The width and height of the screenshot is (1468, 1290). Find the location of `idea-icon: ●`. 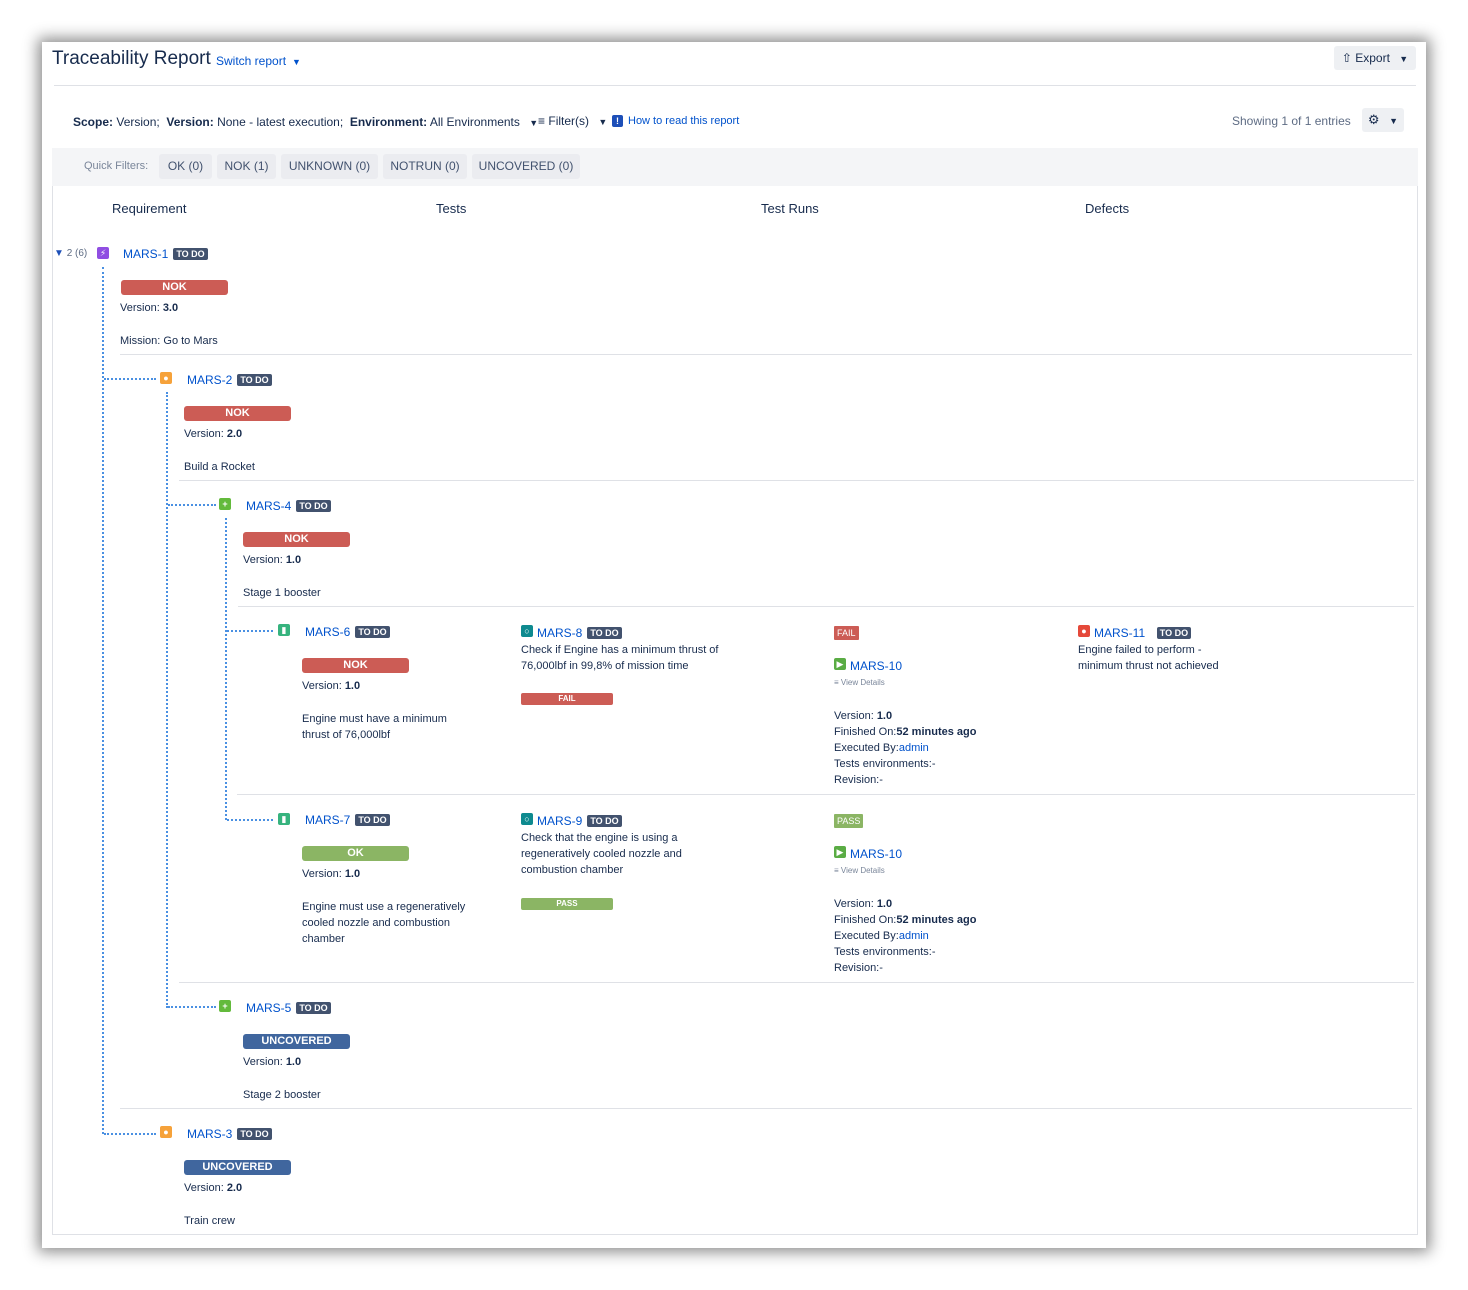

idea-icon: ● is located at coordinates (166, 378).